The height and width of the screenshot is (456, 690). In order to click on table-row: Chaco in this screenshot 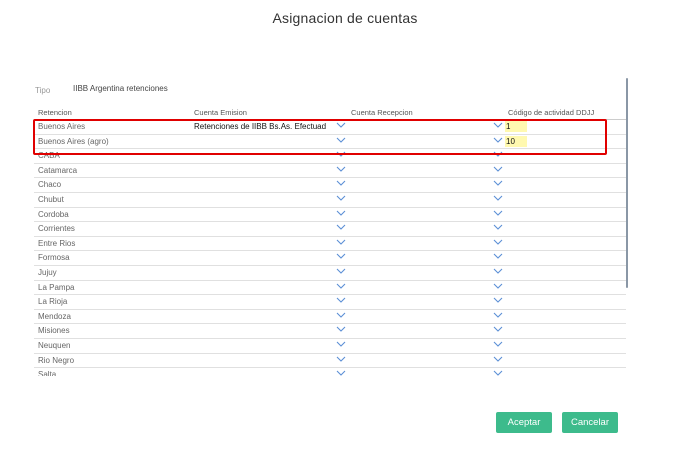, I will do `click(330, 185)`.